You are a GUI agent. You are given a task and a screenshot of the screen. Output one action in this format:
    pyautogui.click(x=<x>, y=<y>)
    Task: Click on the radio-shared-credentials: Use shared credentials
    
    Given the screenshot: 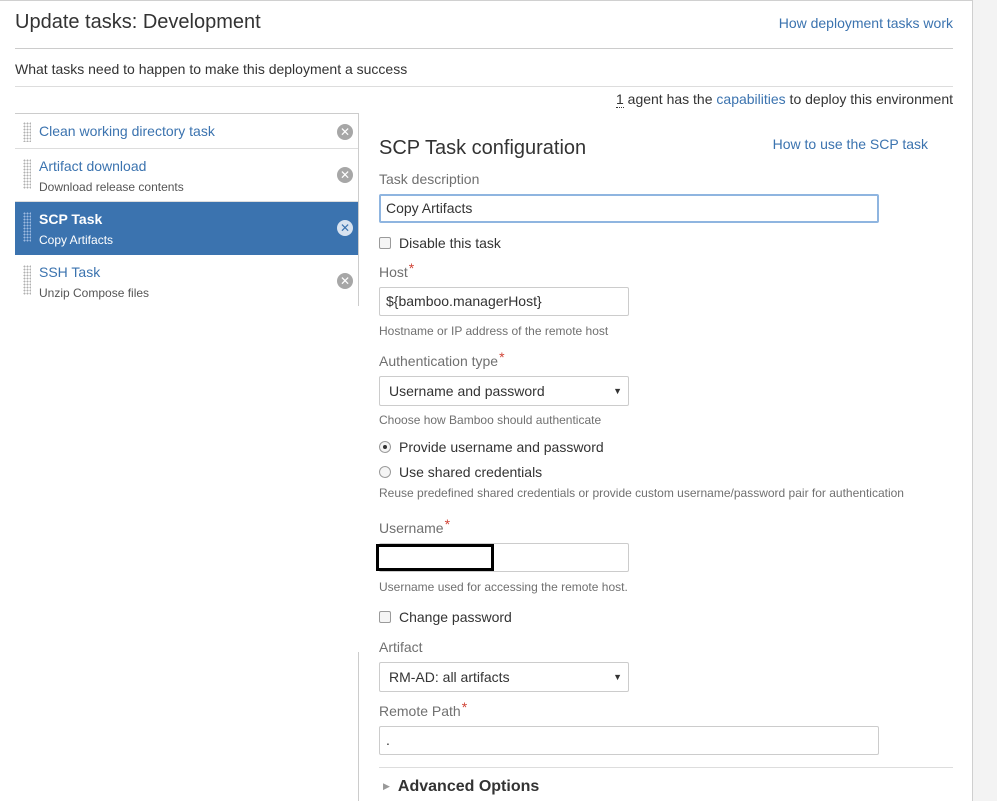 What is the action you would take?
    pyautogui.click(x=460, y=472)
    